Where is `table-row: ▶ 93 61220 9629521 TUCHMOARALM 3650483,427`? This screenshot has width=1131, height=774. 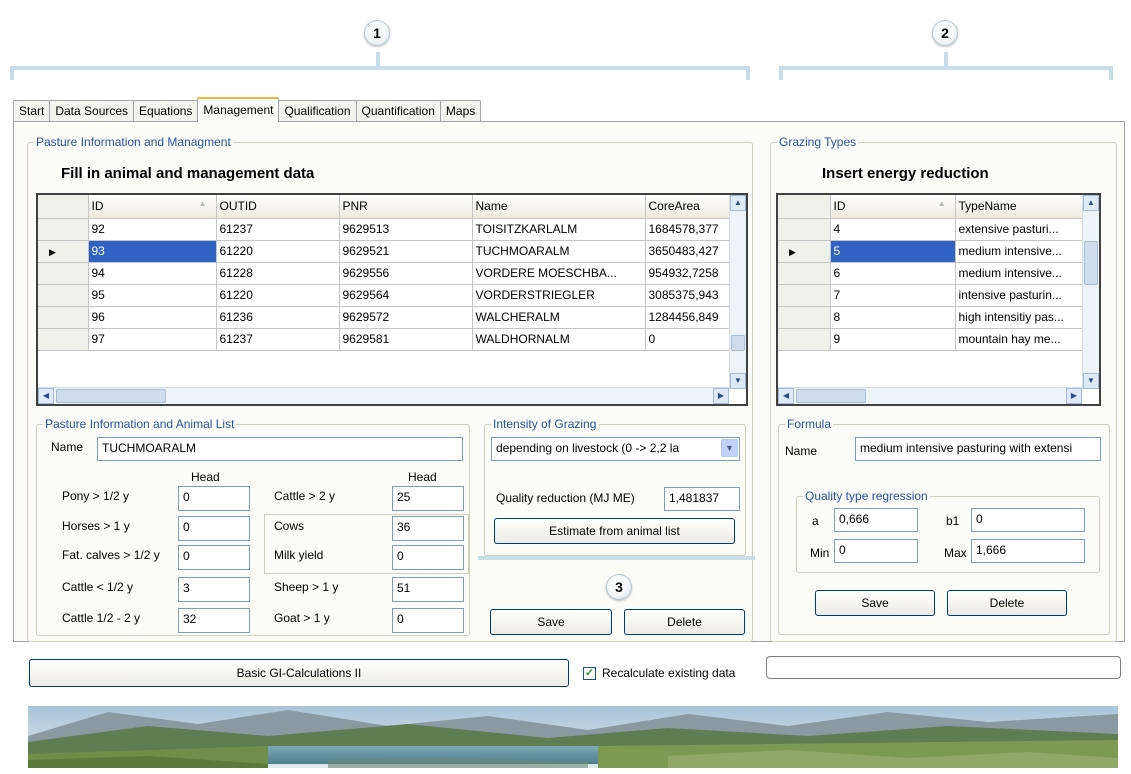 table-row: ▶ 93 61220 9629521 TUCHMOARALM 3650483,427 is located at coordinates (386, 251).